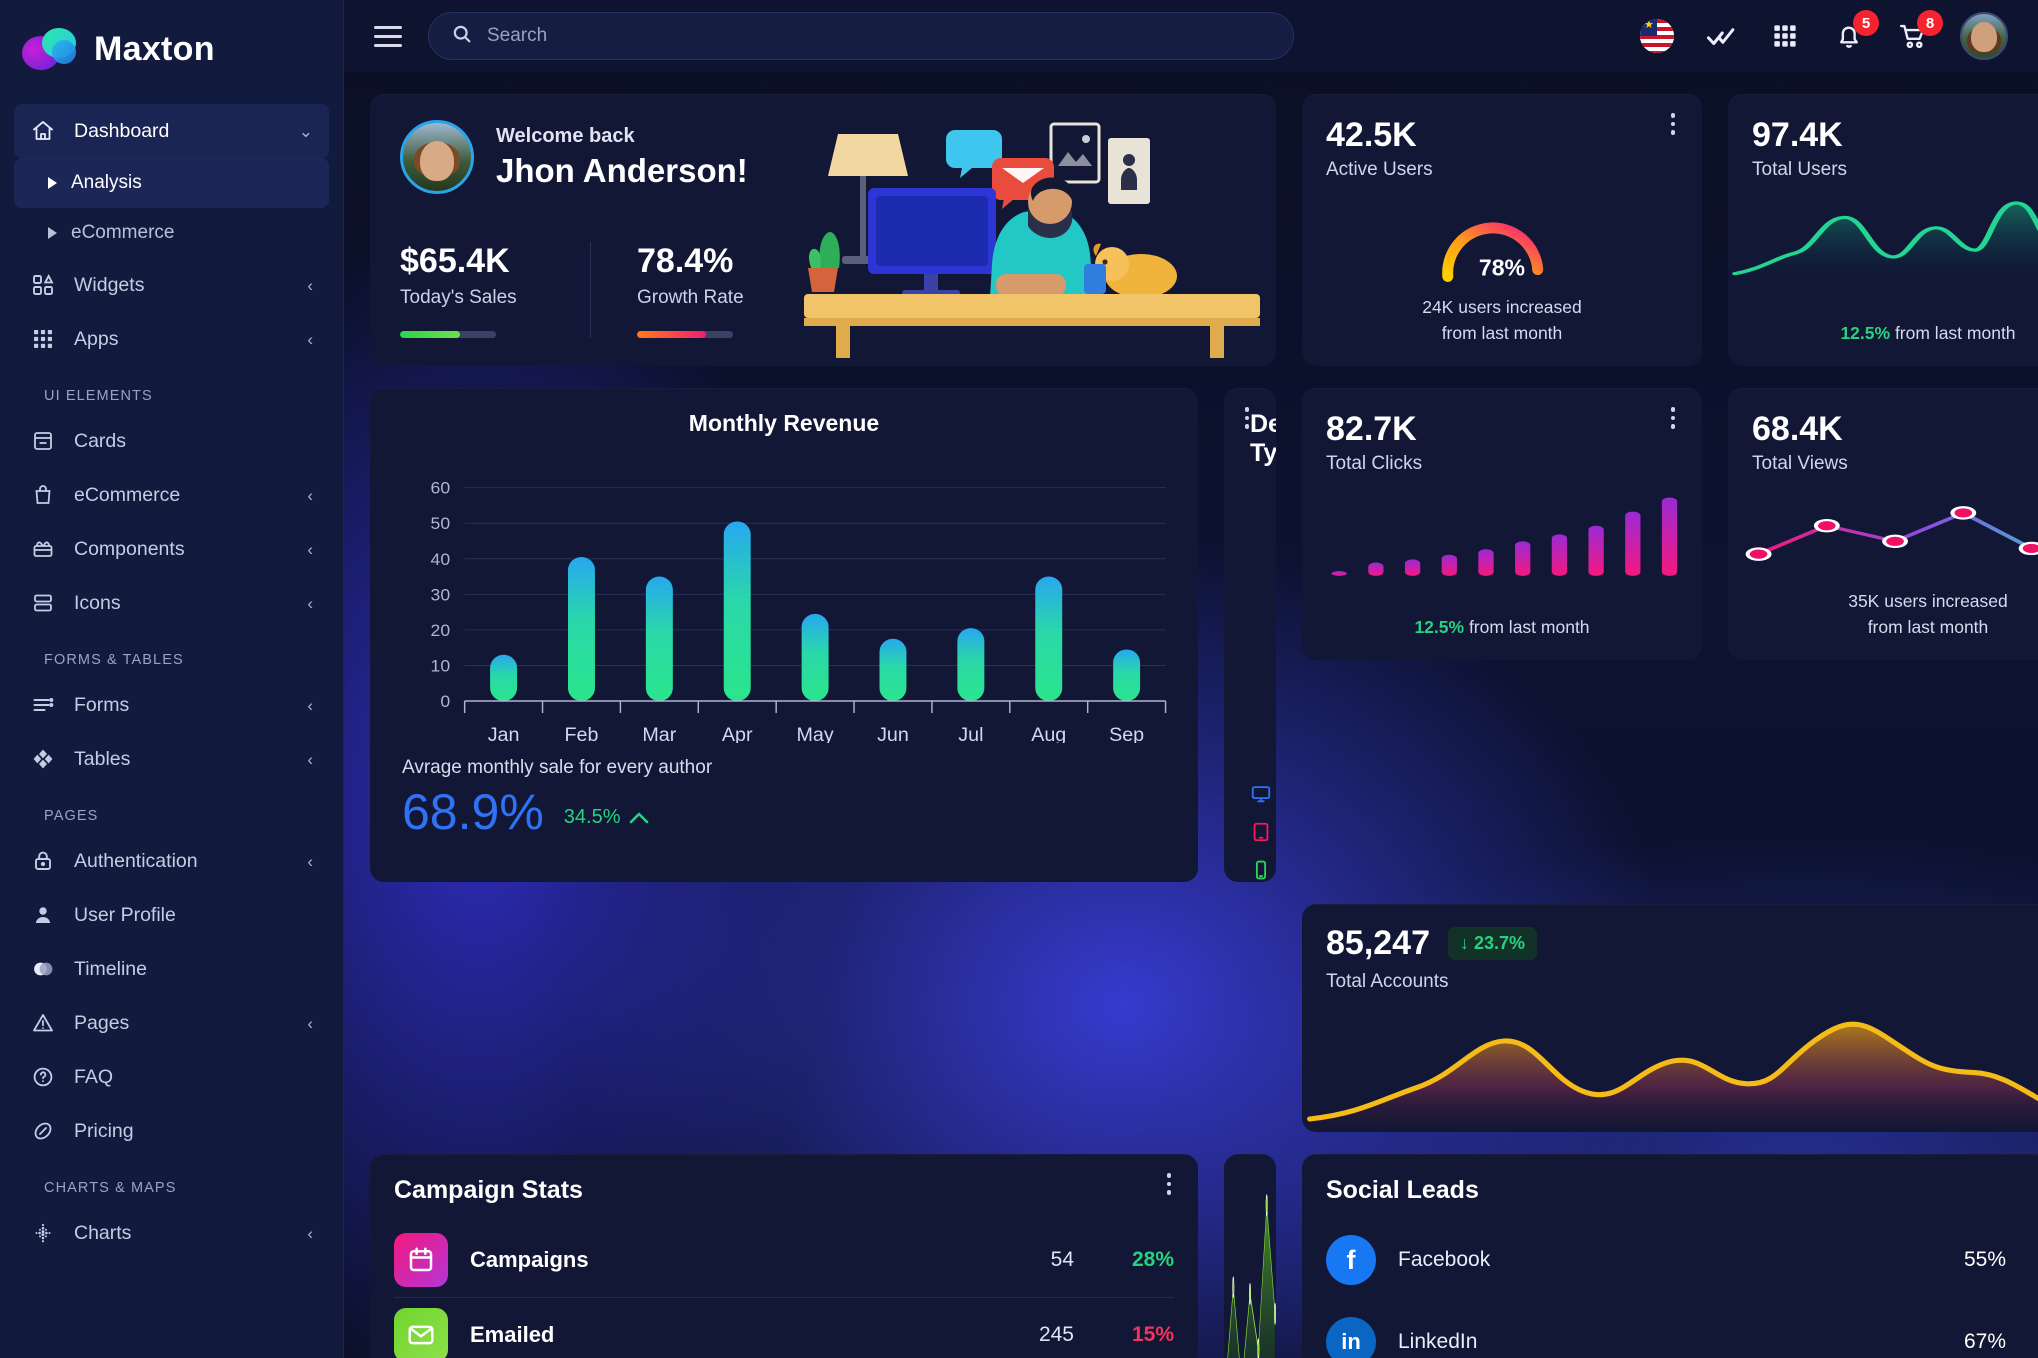  What do you see at coordinates (171, 233) in the screenshot?
I see `sidebar-item-ecommerce-dash: eCommerce` at bounding box center [171, 233].